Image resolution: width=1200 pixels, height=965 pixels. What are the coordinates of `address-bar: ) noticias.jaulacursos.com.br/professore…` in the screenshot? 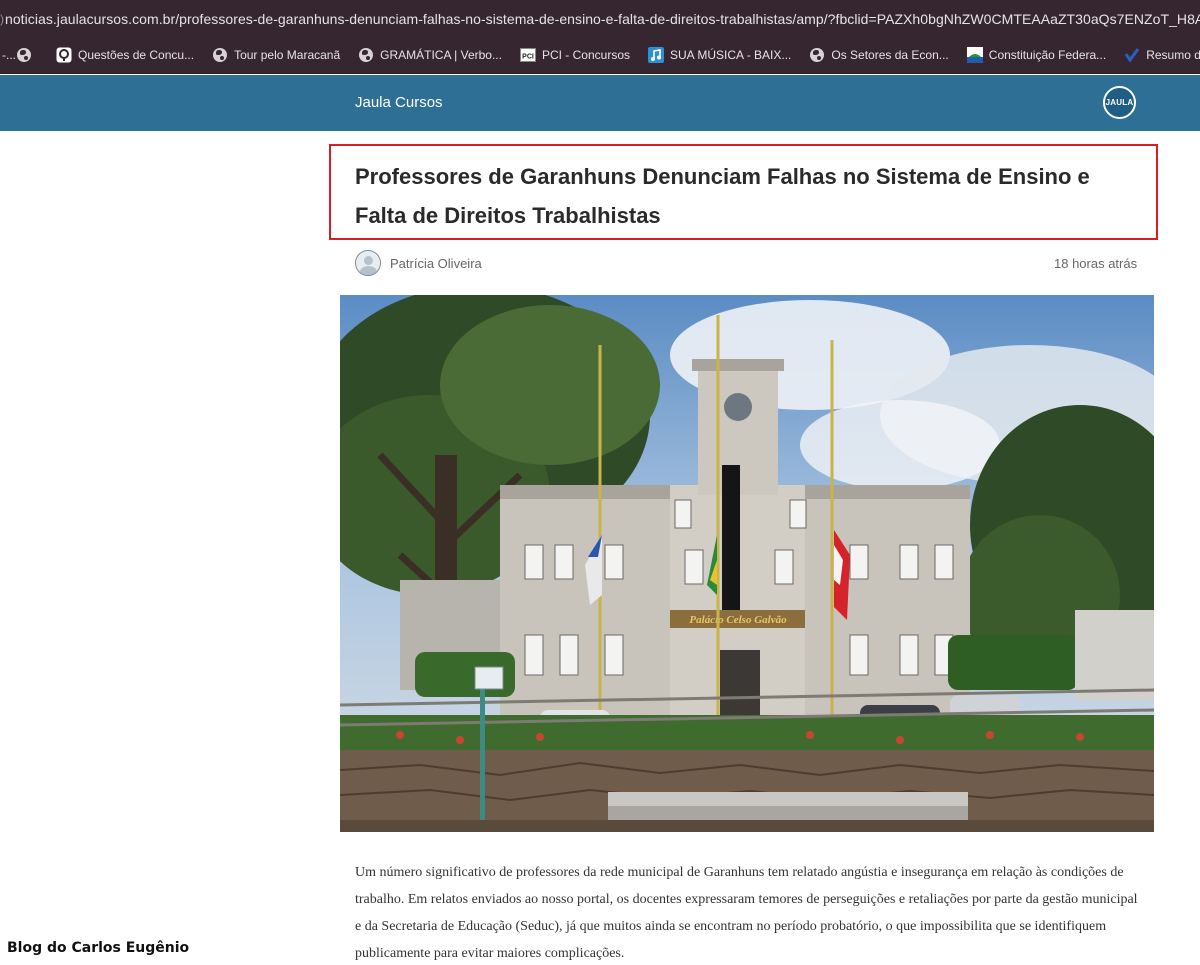 It's located at (600, 18).